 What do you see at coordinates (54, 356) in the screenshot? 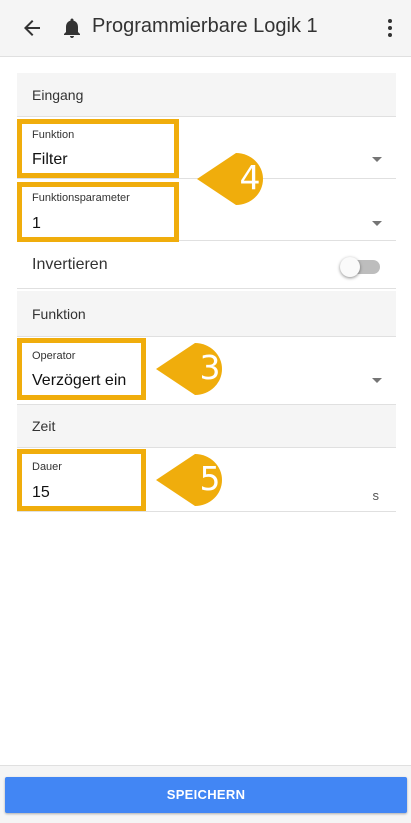
I see `field-label: Operator` at bounding box center [54, 356].